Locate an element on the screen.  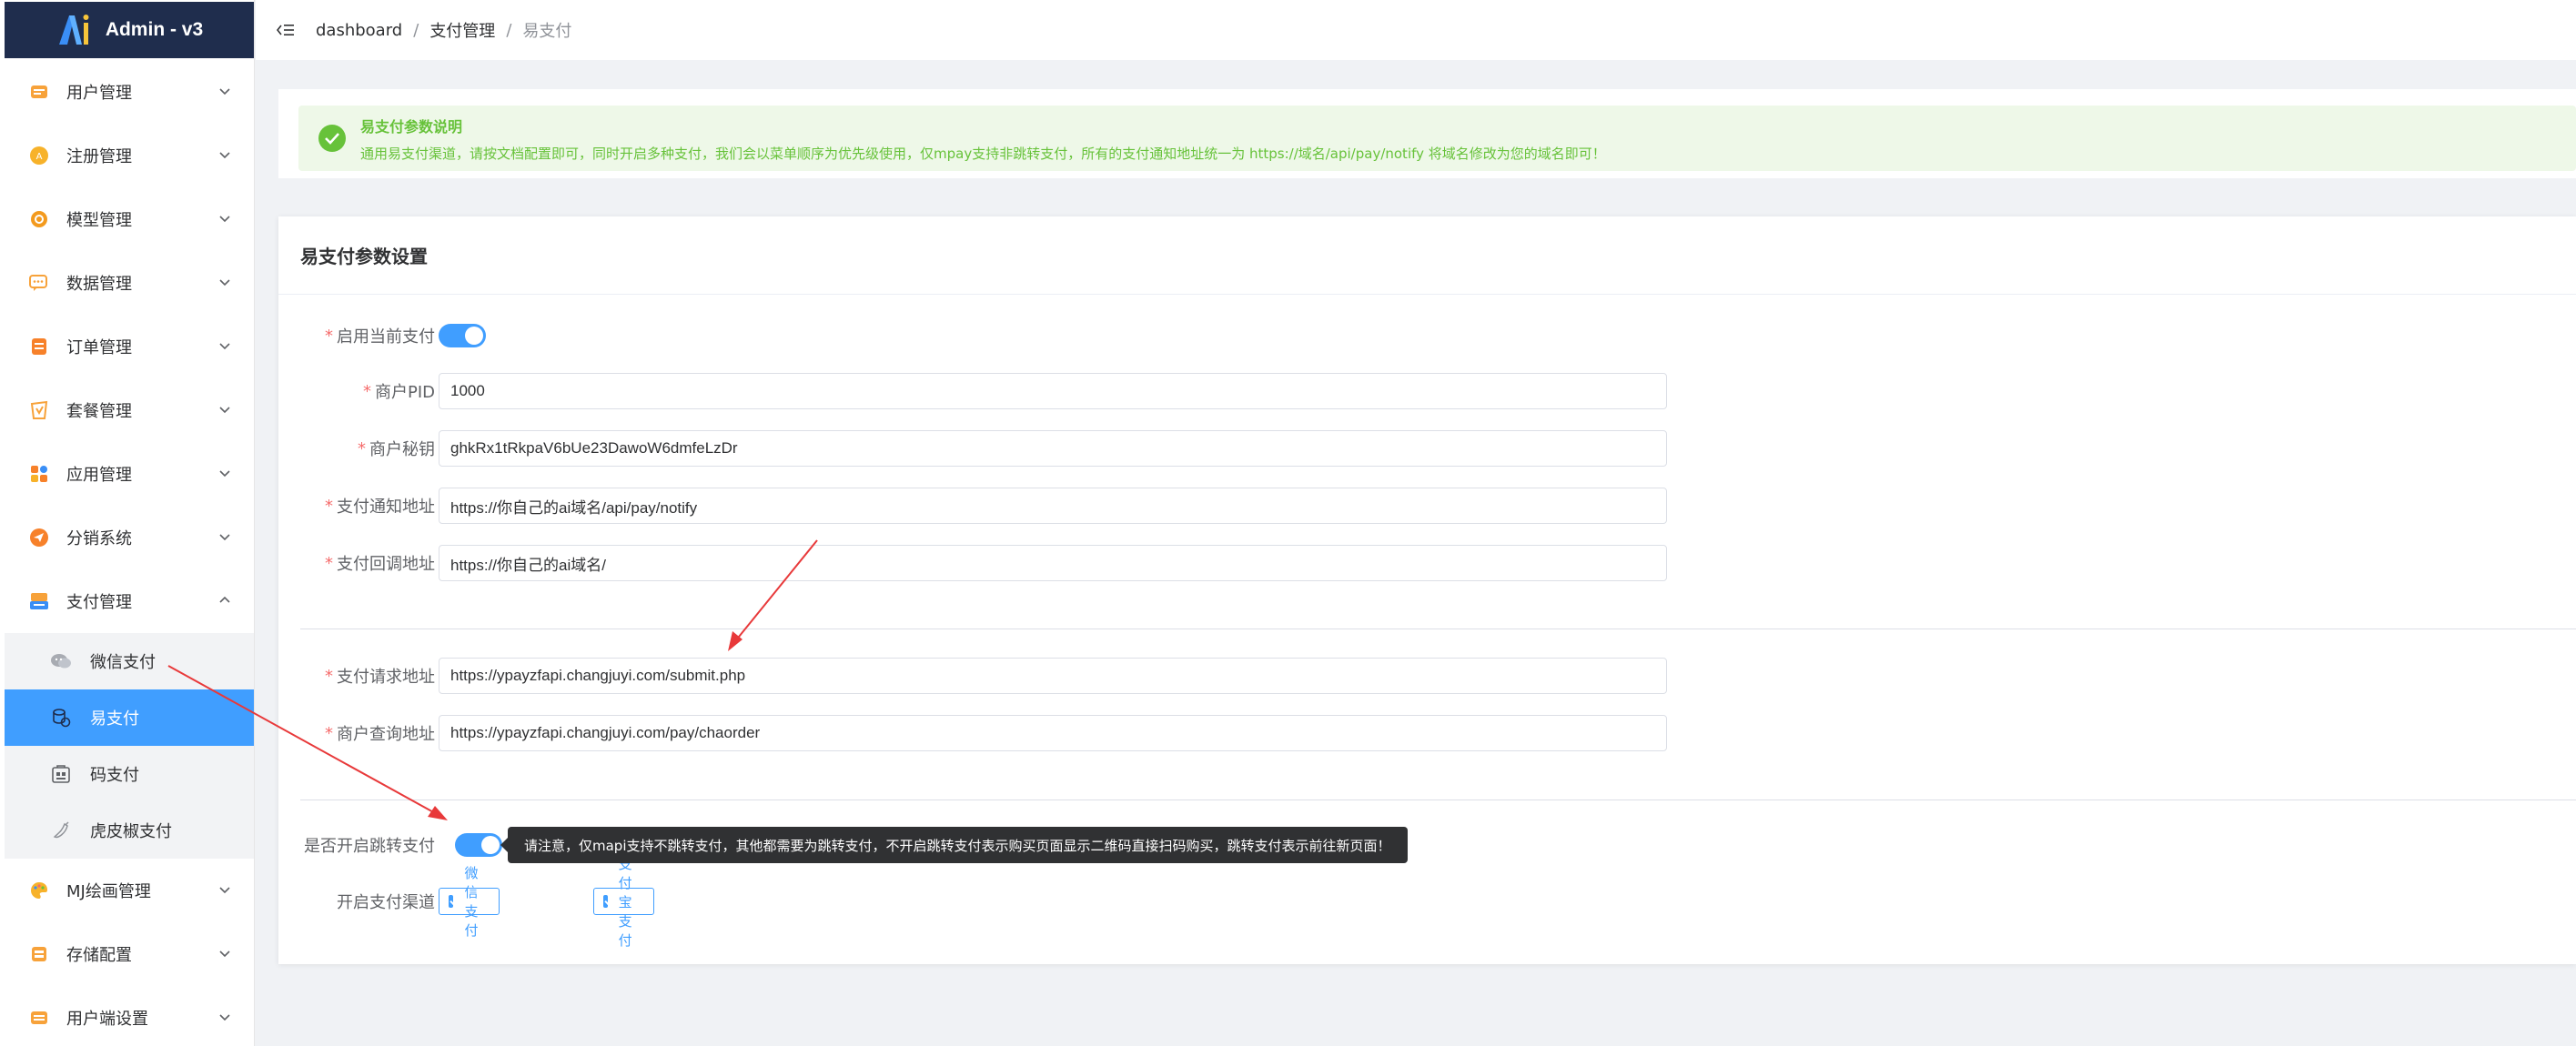
form-row-return: * 支付回调地址 https://你自己的ai域名/ is located at coordinates (1005, 563).